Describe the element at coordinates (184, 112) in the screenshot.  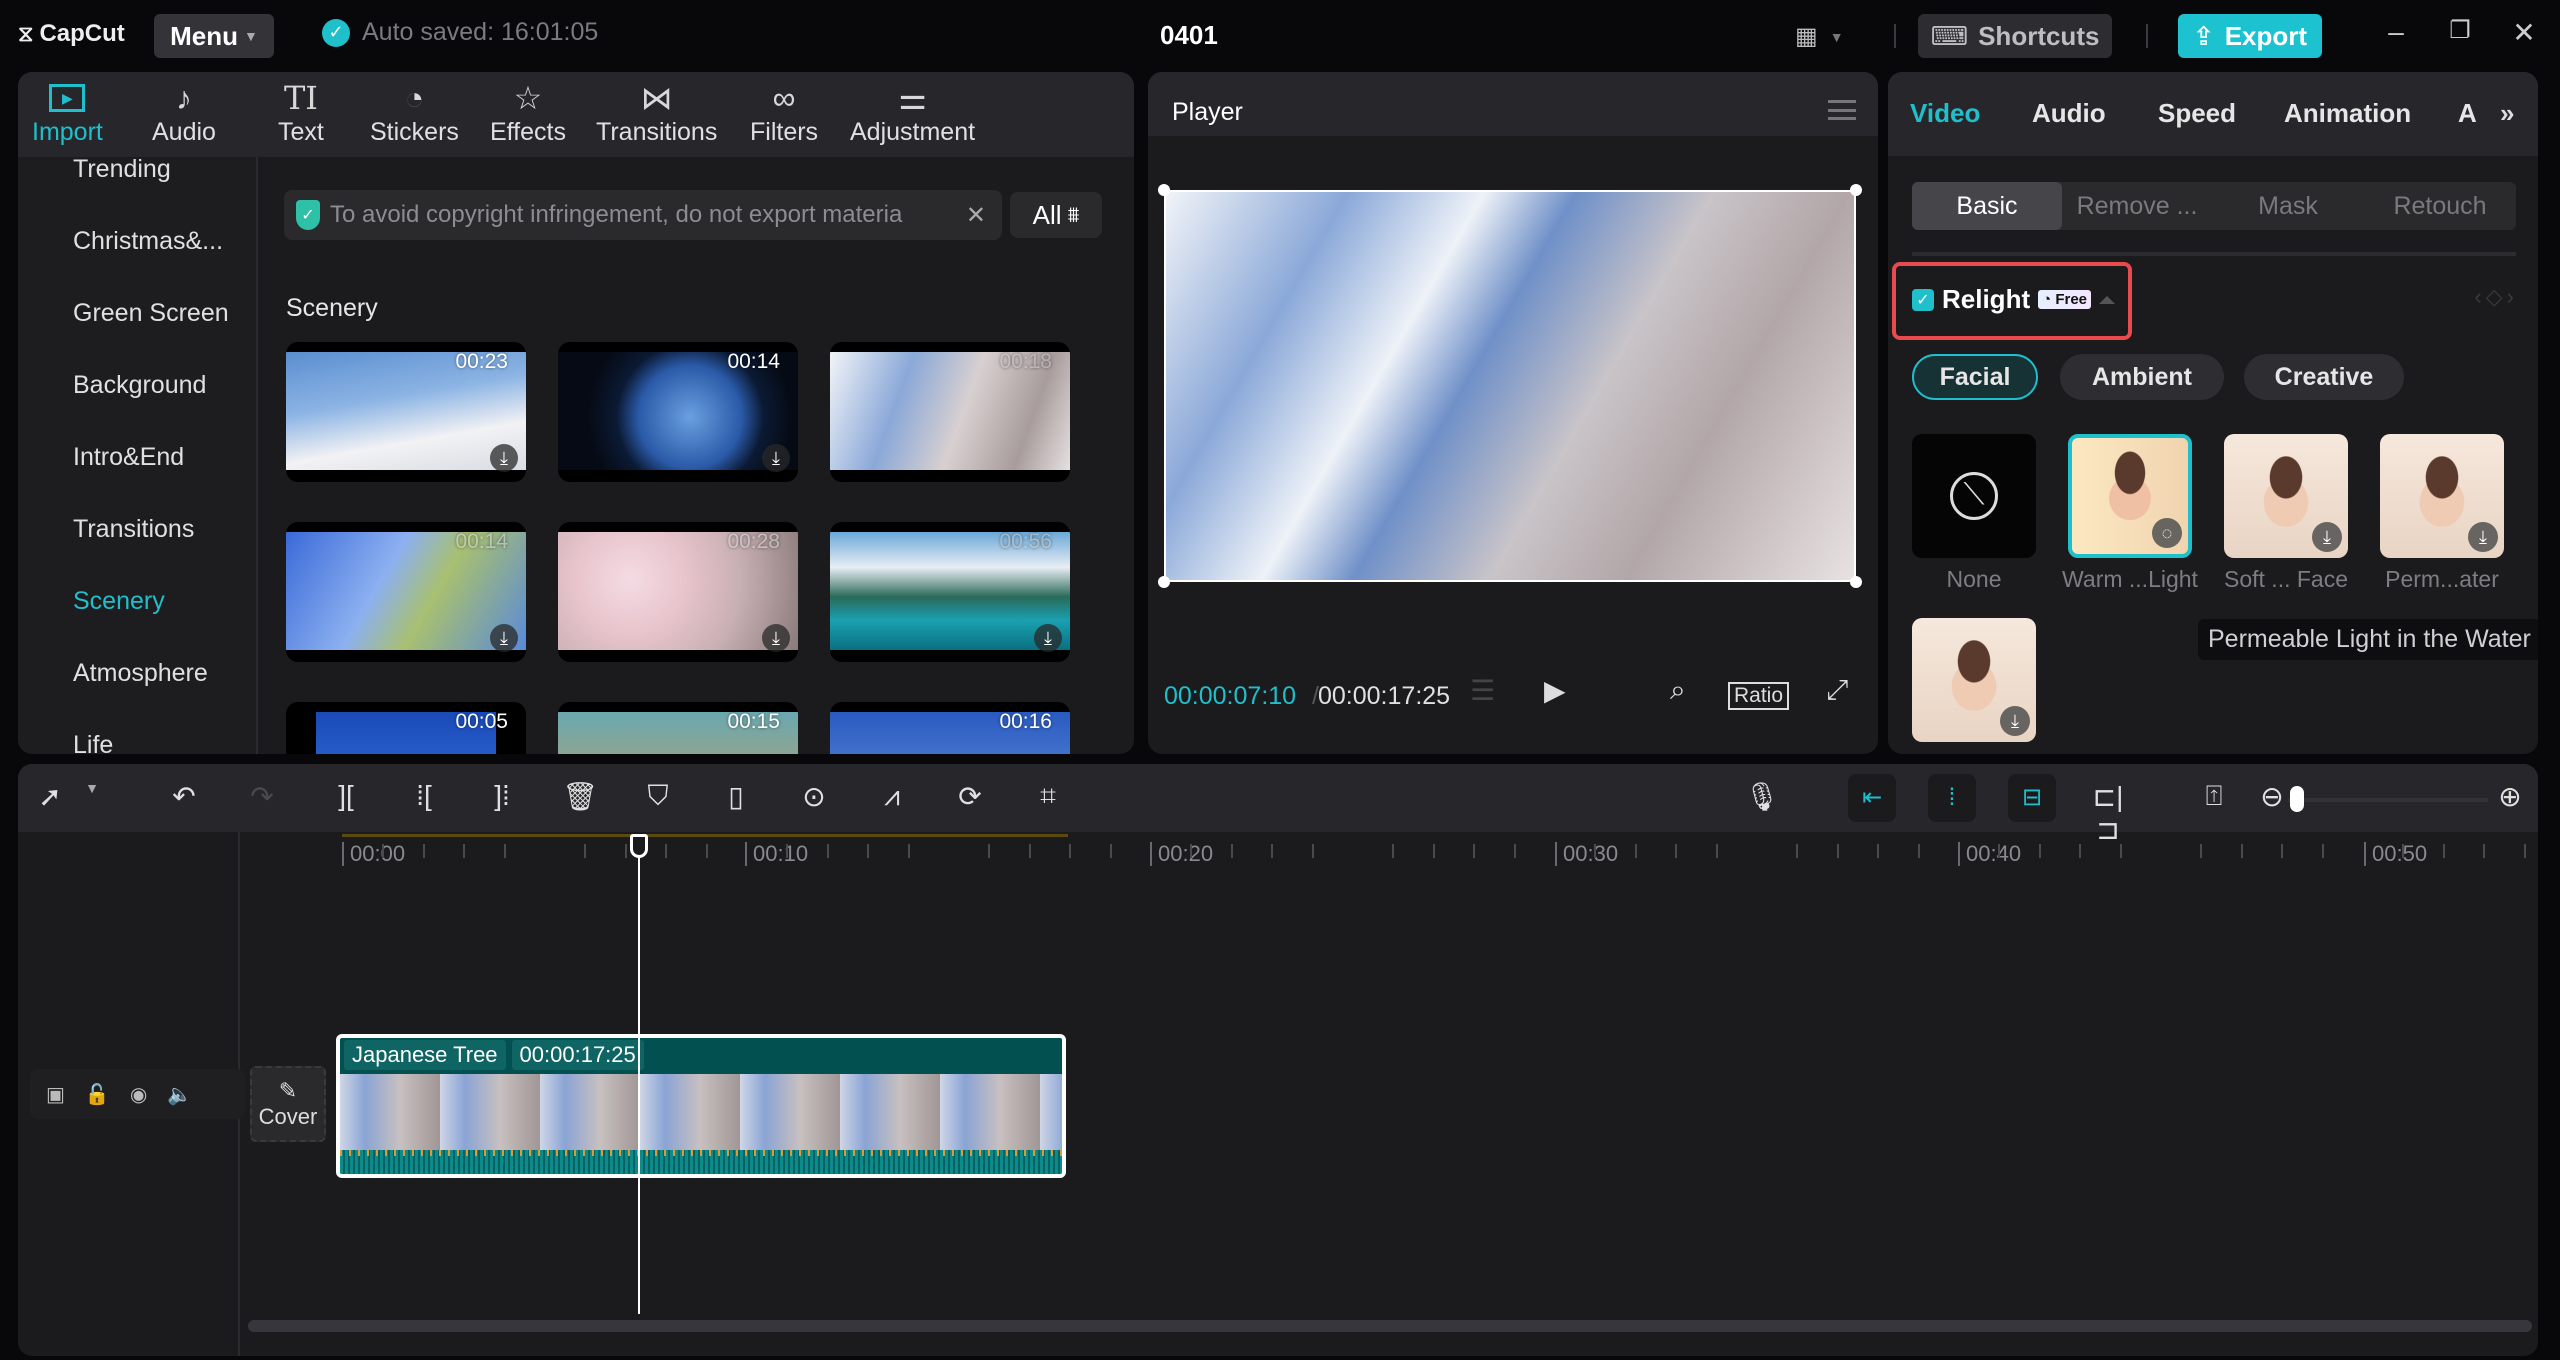
I see `tool-audio: ♪ Audio` at that location.